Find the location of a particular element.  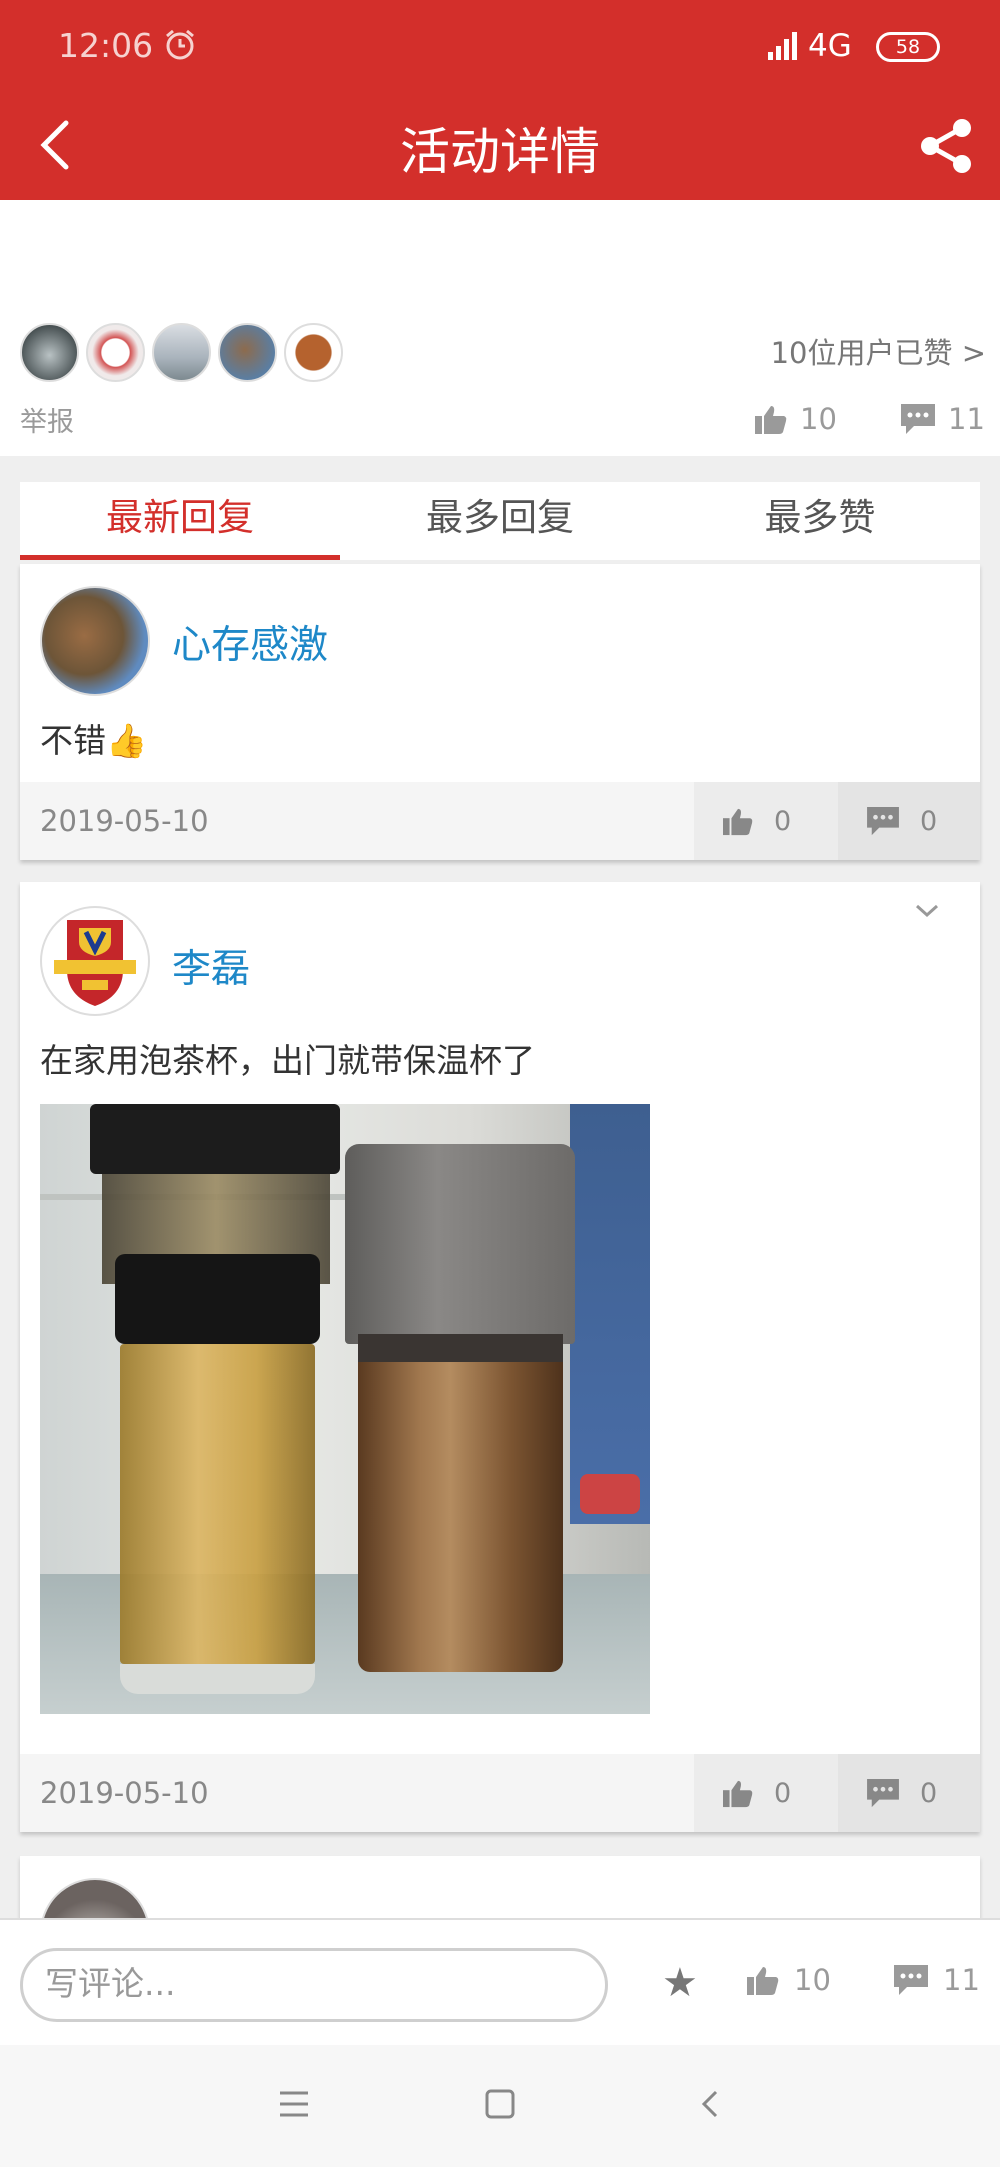

menu-icon is located at coordinates (294, 2104).